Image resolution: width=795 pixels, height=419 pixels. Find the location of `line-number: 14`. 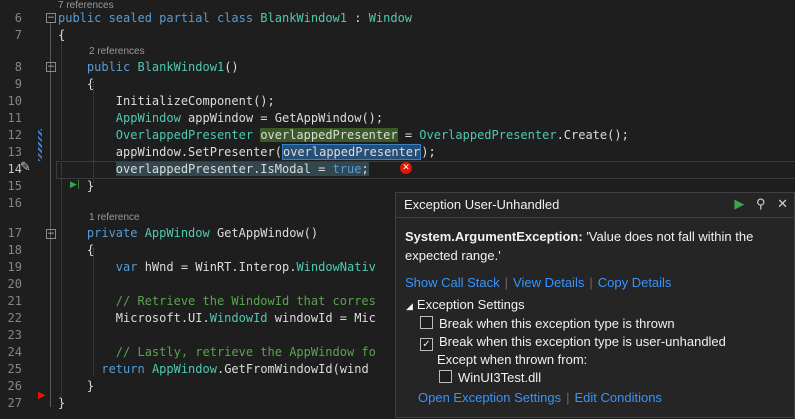

line-number: 14 is located at coordinates (14, 169).